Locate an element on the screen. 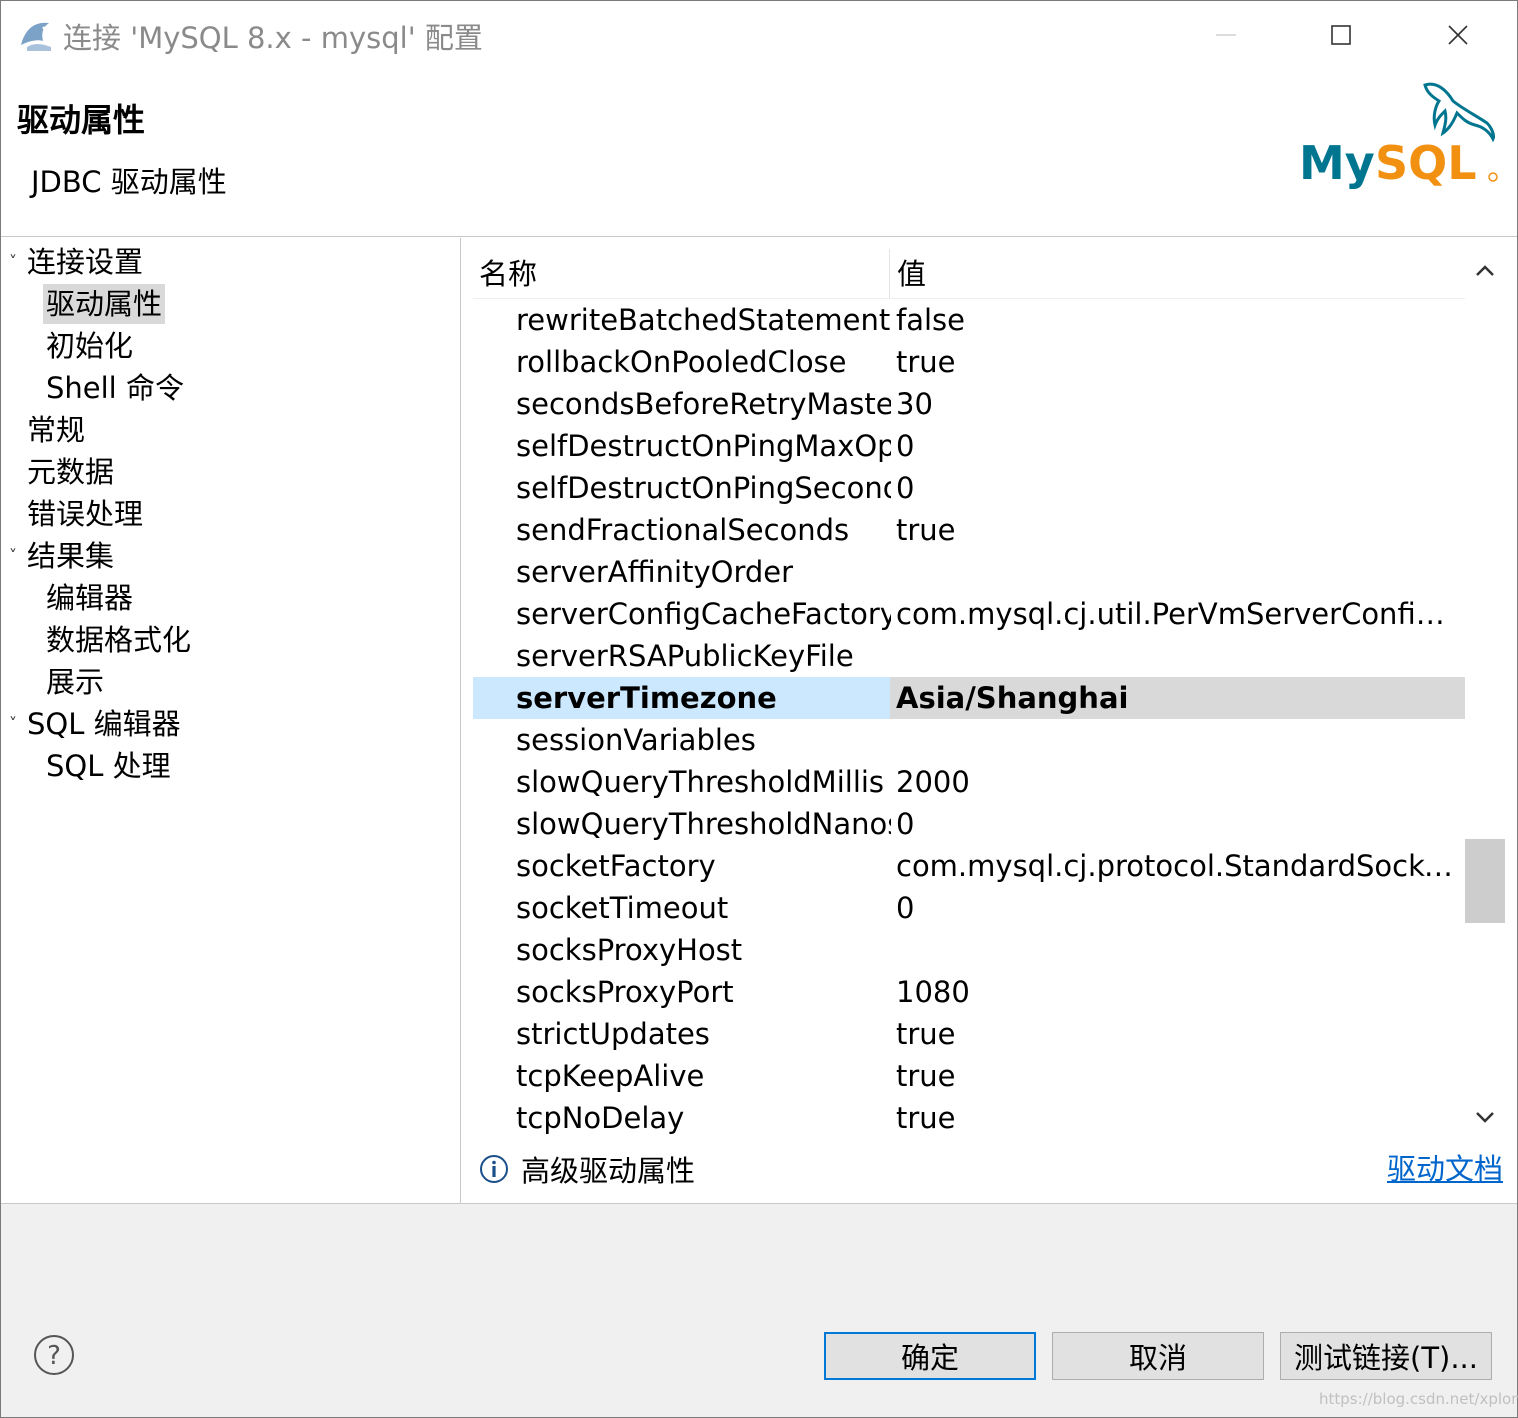  table-row: sessionVariables is located at coordinates (969, 740).